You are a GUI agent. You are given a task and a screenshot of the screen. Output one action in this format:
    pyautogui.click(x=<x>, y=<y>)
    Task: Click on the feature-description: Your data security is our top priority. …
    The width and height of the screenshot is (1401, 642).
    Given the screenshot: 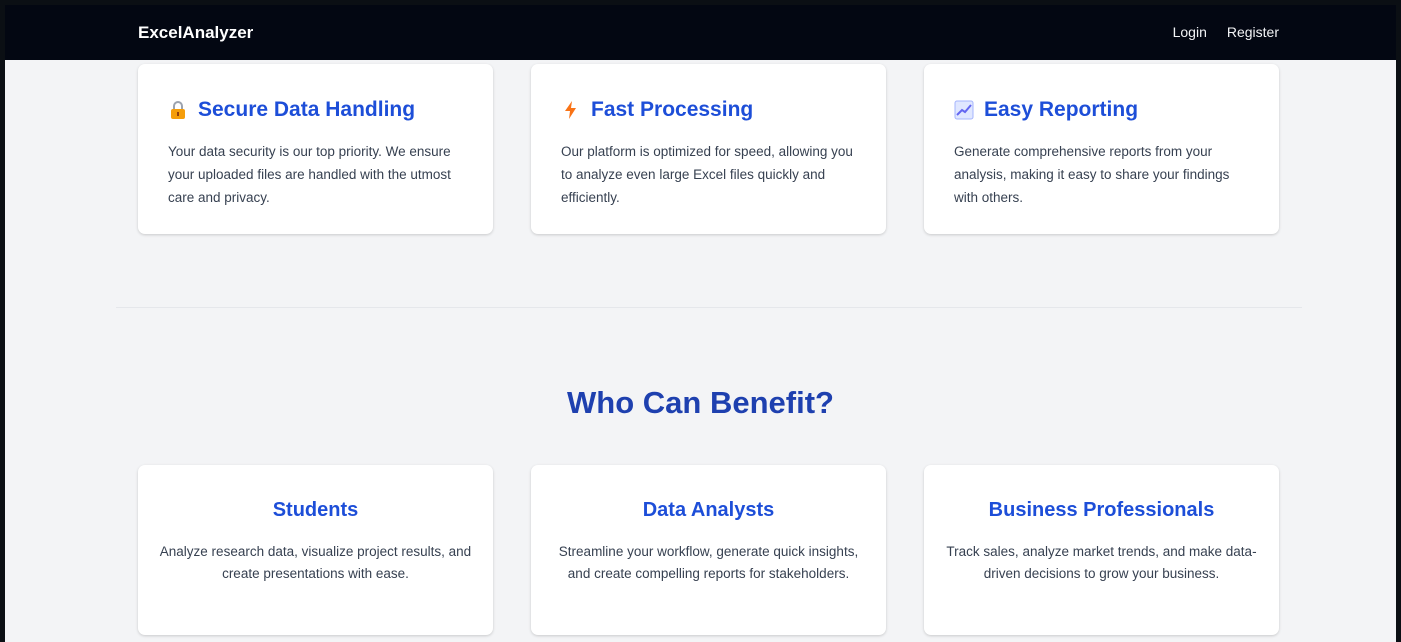 What is the action you would take?
    pyautogui.click(x=309, y=174)
    